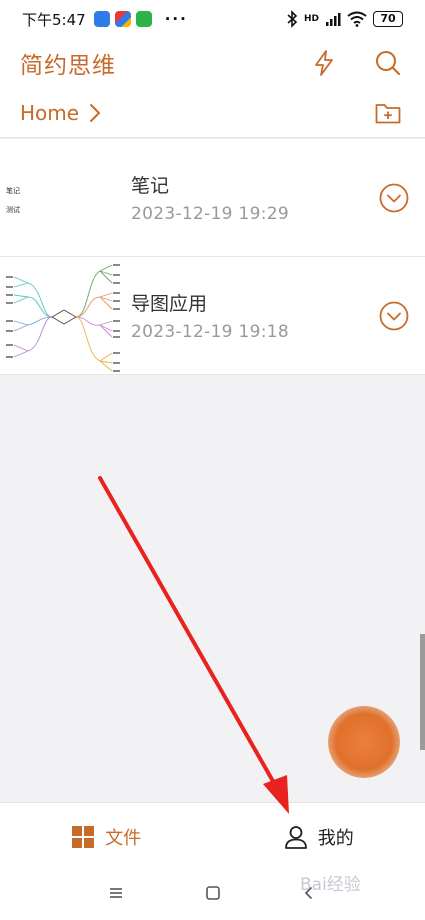  What do you see at coordinates (212, 113) in the screenshot?
I see `breadcrumb: Home` at bounding box center [212, 113].